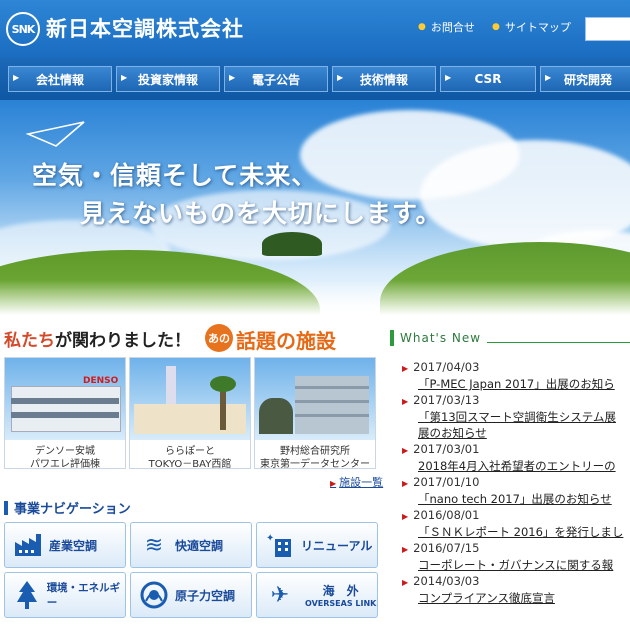 The image size is (630, 630). Describe the element at coordinates (73, 545) in the screenshot. I see `business-button-label: 産業空調` at that location.